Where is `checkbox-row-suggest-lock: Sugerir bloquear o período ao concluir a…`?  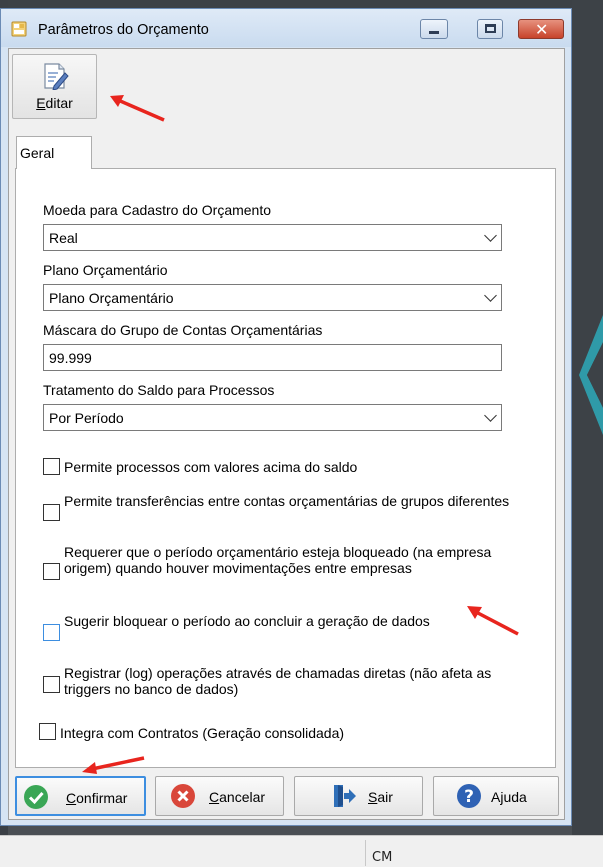
checkbox-row-suggest-lock: Sugerir bloquear o período ao concluir a… is located at coordinates (278, 630).